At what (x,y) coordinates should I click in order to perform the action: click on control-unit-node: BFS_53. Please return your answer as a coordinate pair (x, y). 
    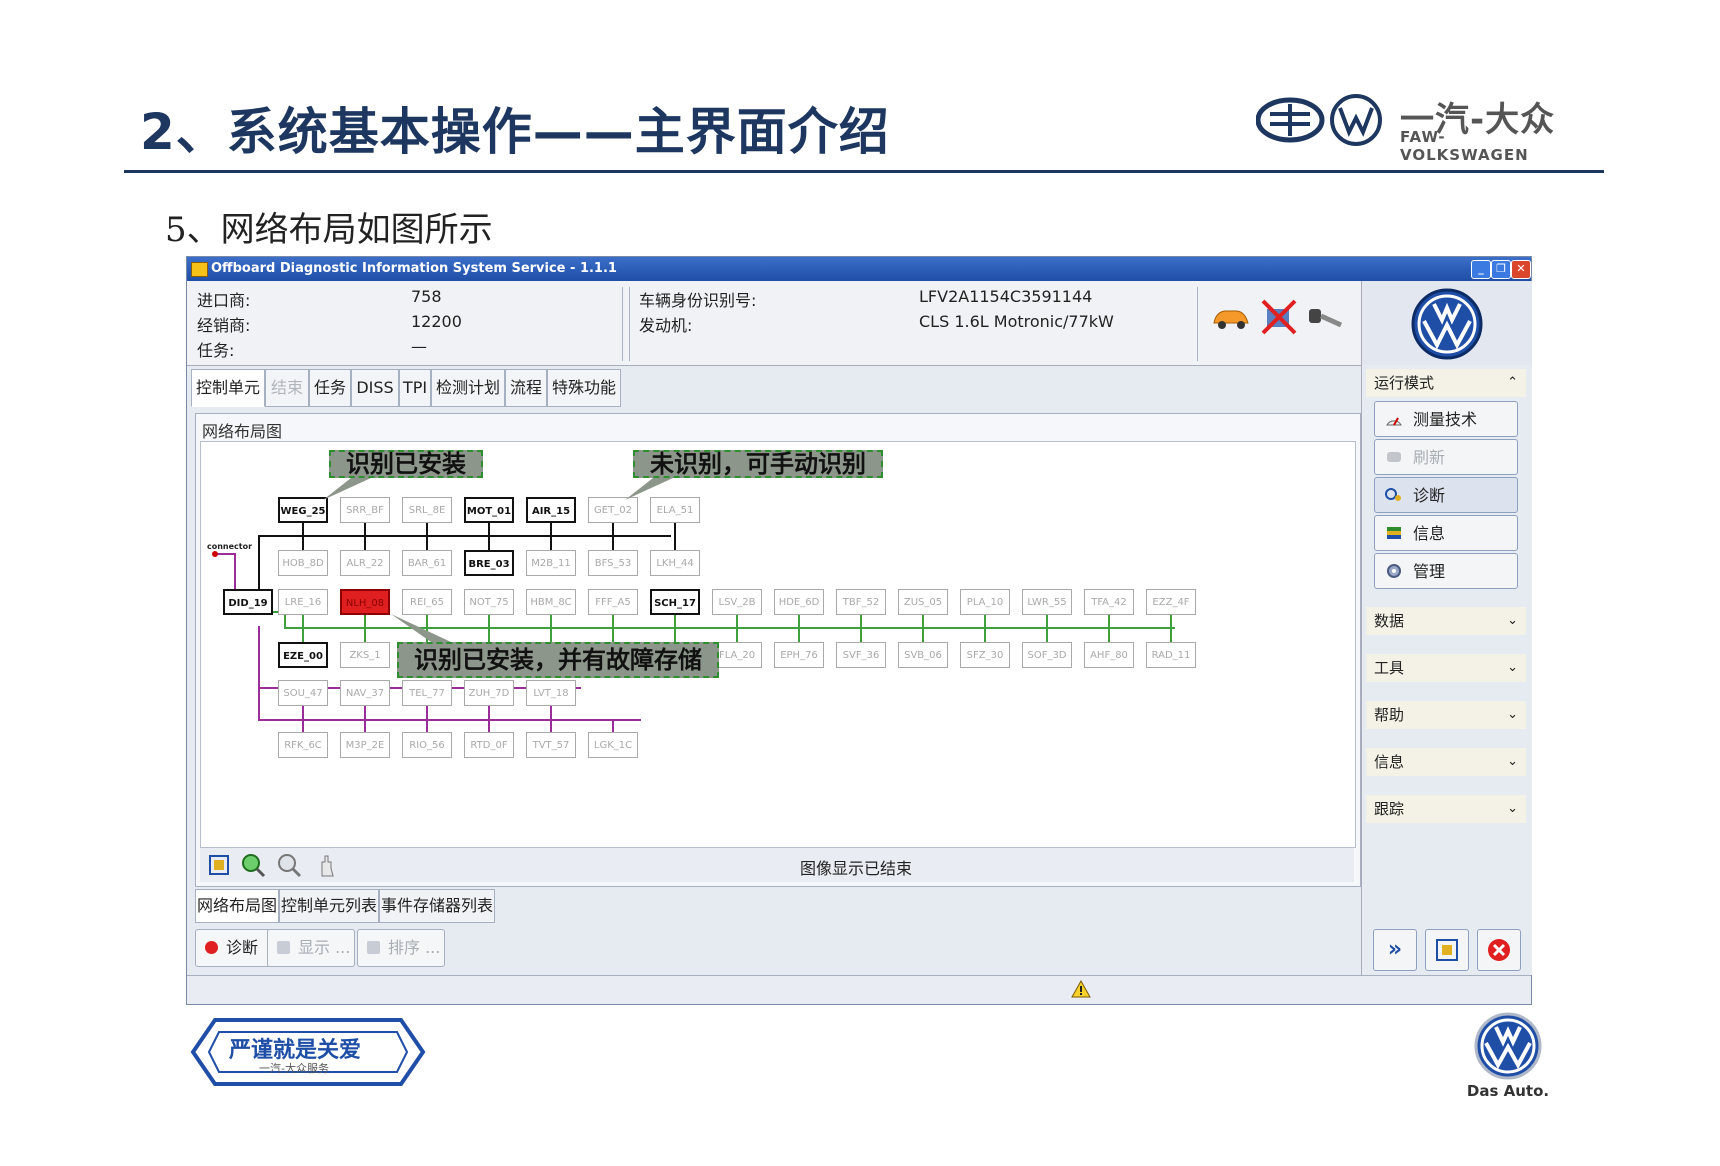
    Looking at the image, I should click on (613, 563).